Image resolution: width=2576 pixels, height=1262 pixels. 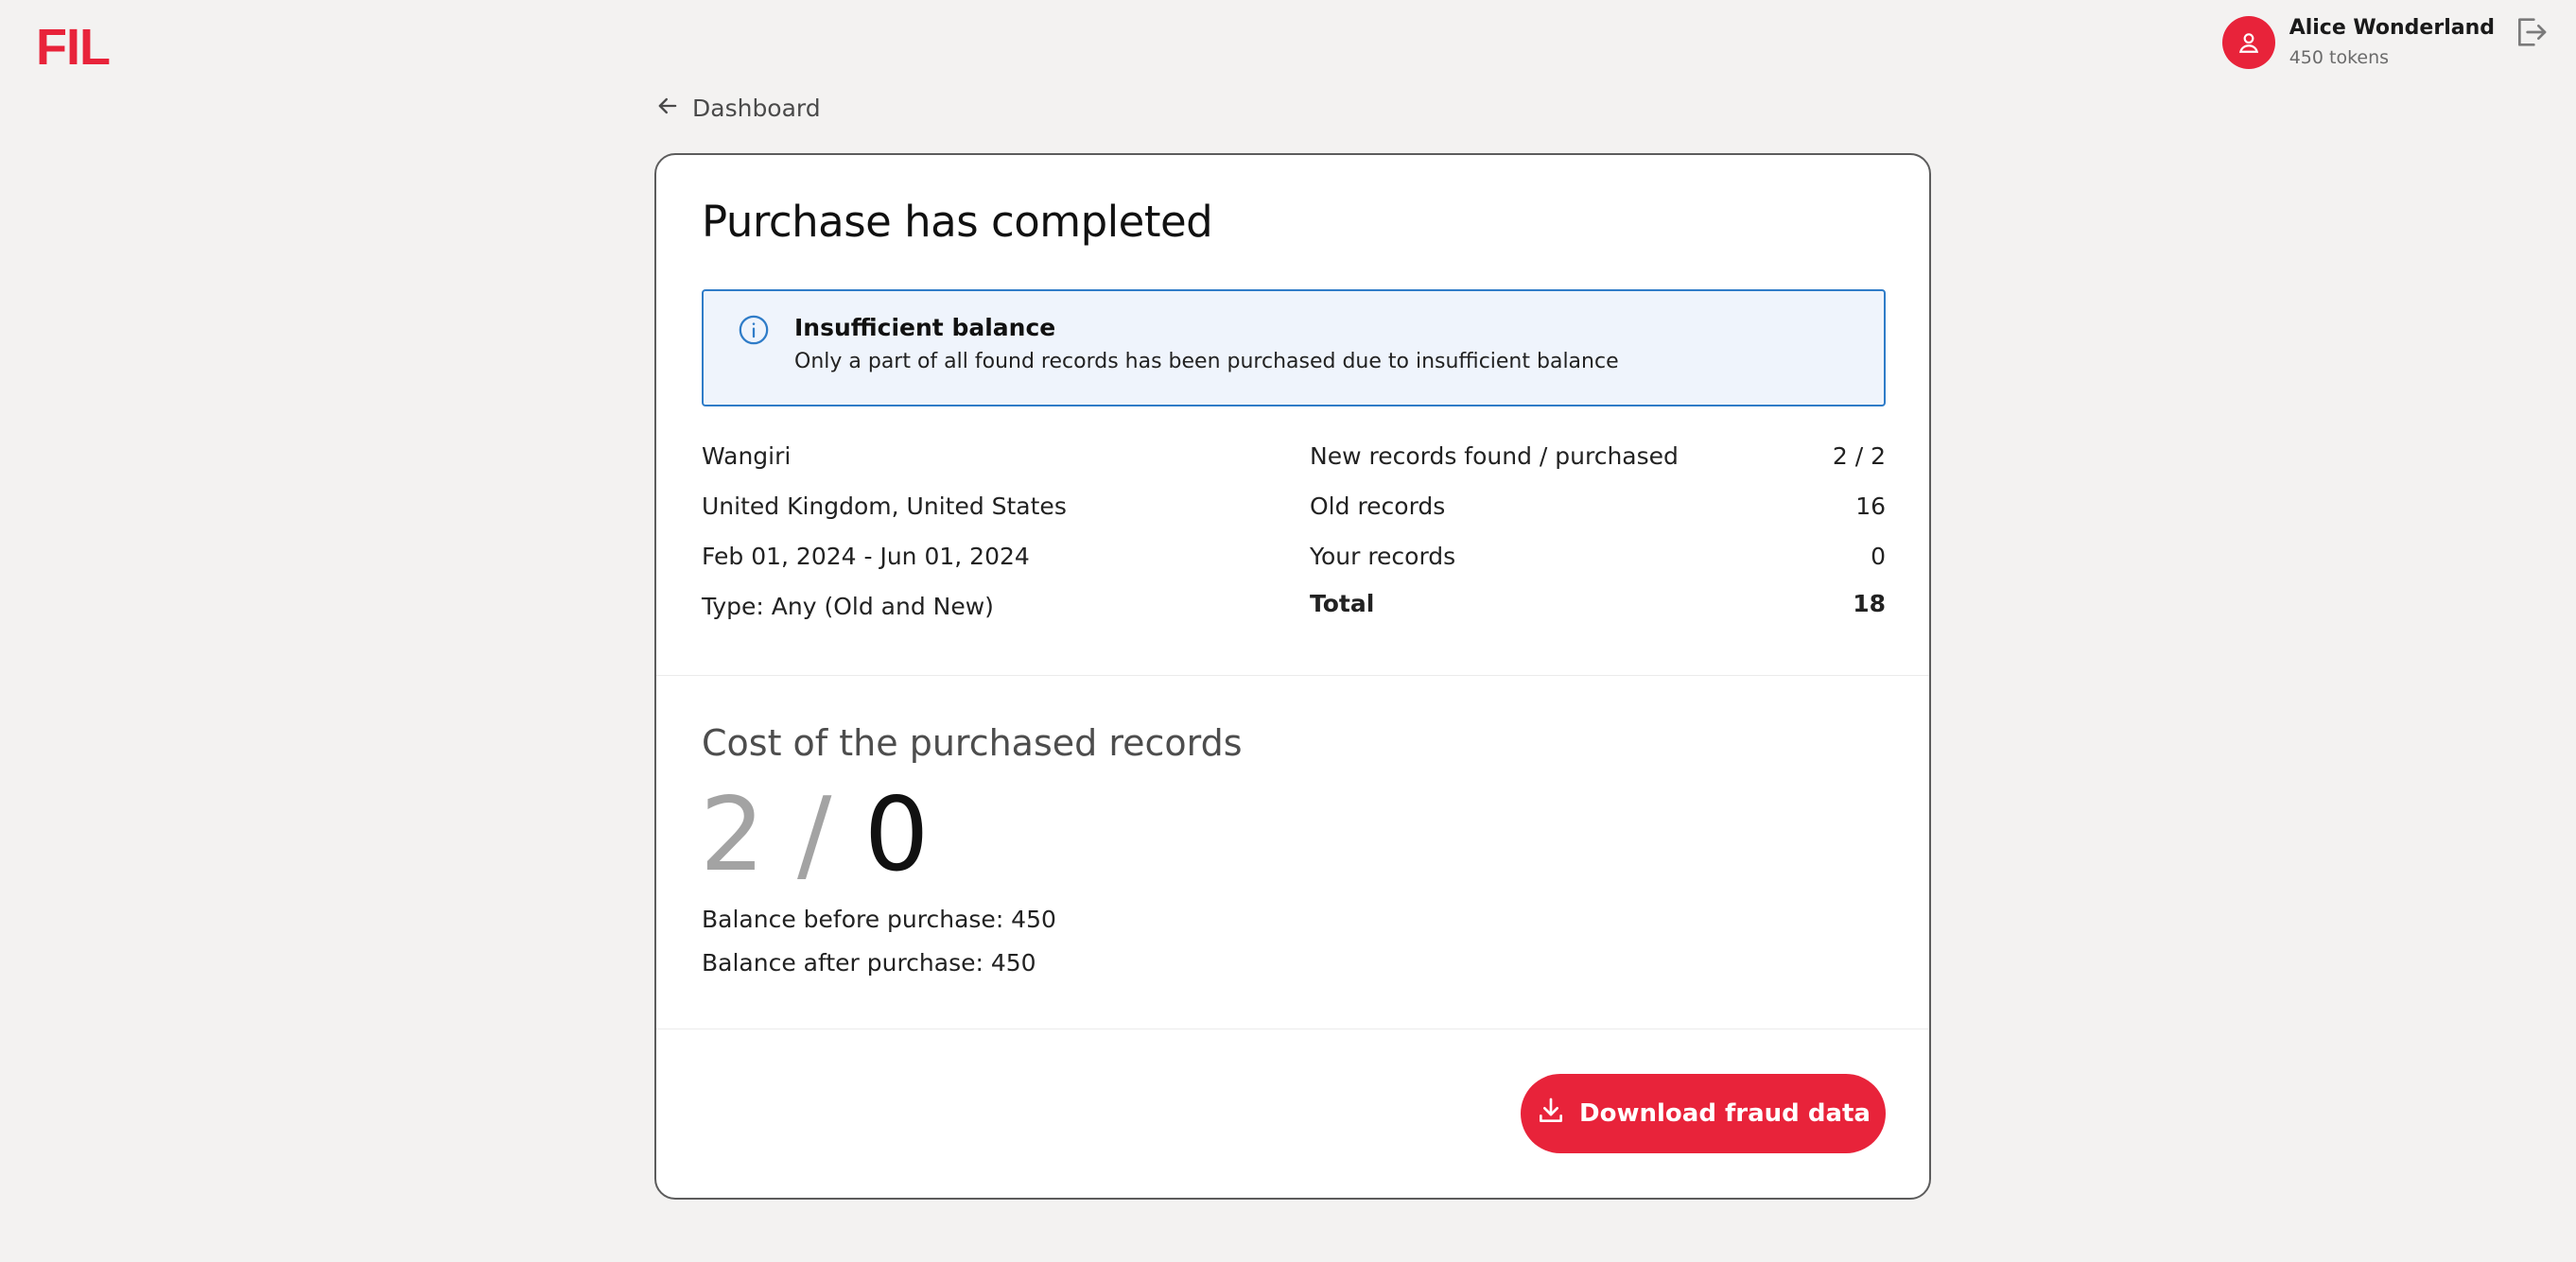 I want to click on criteria-countries: United Kingdom, United States, so click(x=884, y=506).